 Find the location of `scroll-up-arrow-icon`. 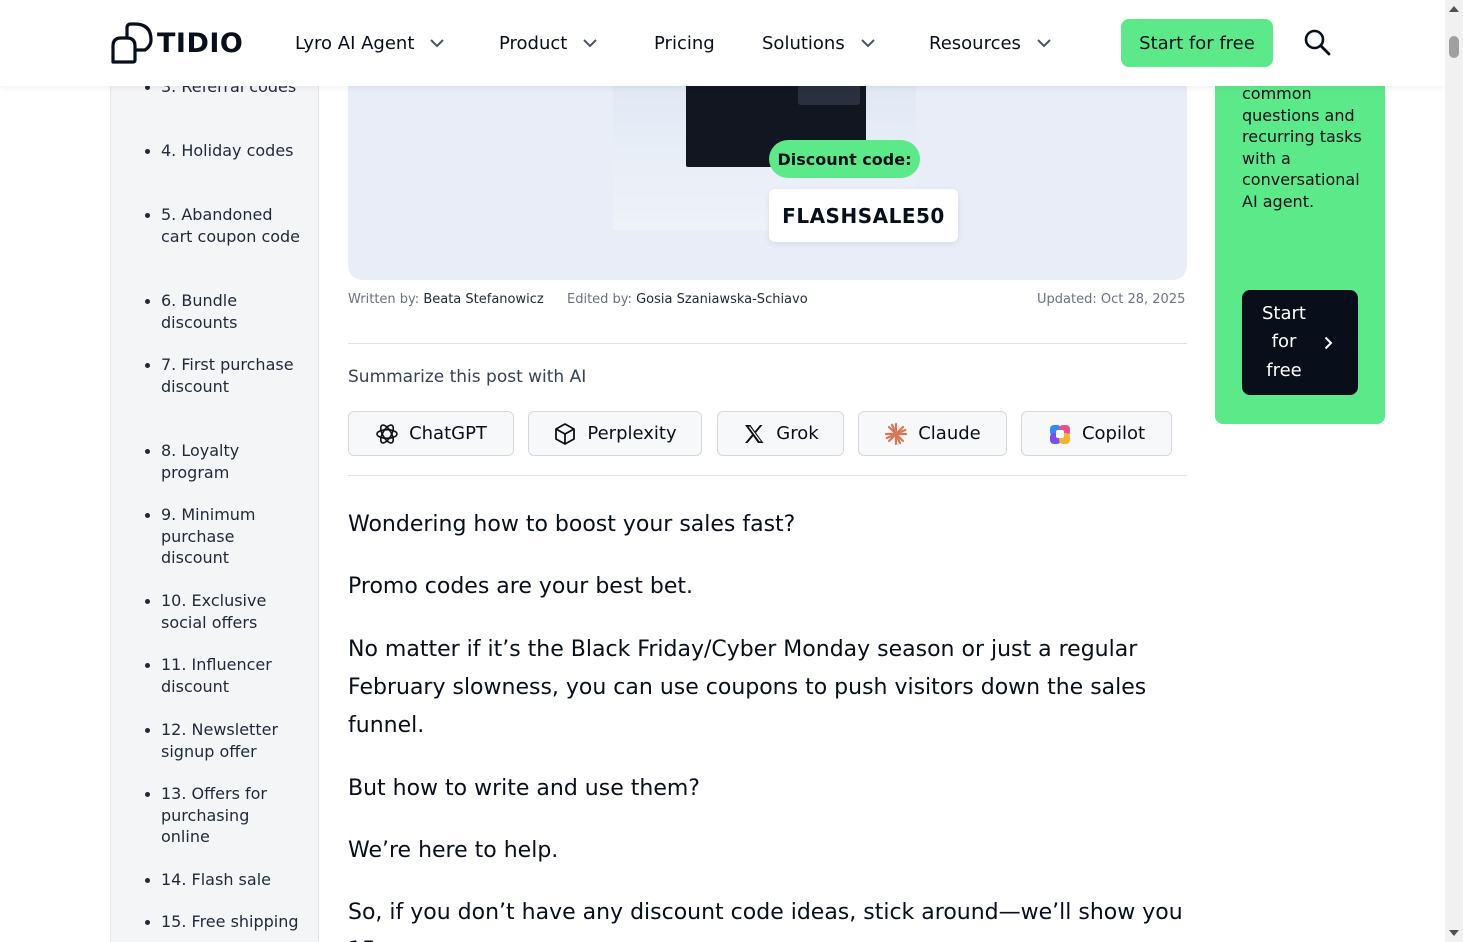

scroll-up-arrow-icon is located at coordinates (1454, 9).